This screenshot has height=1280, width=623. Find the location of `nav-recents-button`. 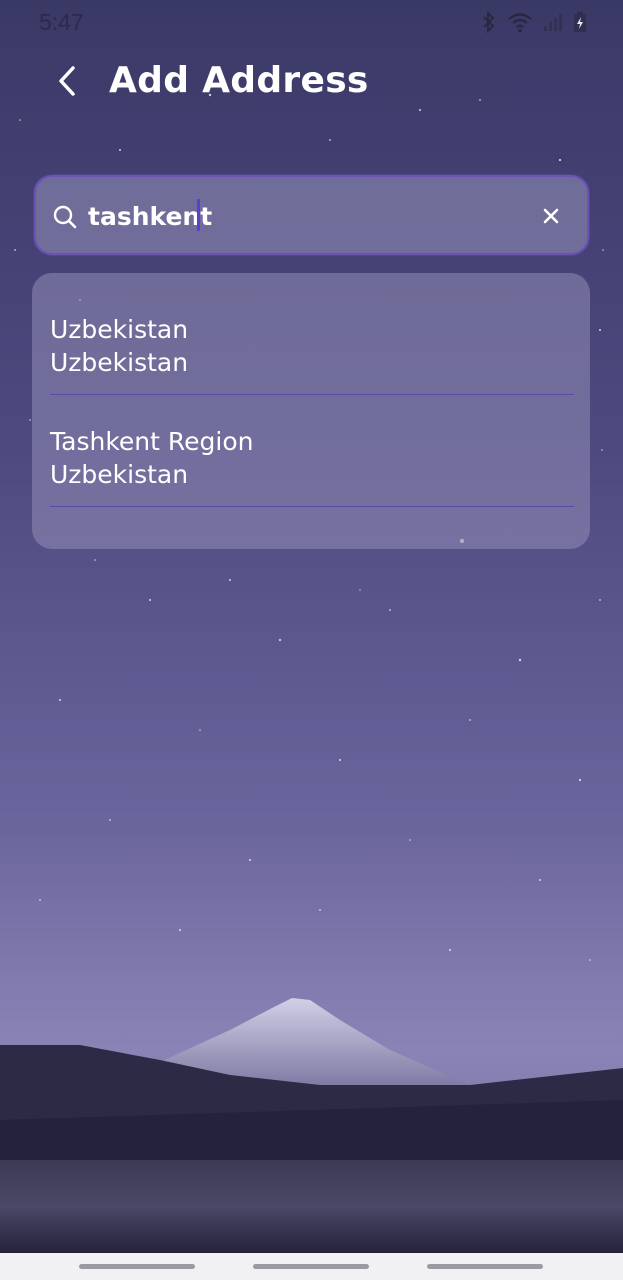

nav-recents-button is located at coordinates (137, 1266).